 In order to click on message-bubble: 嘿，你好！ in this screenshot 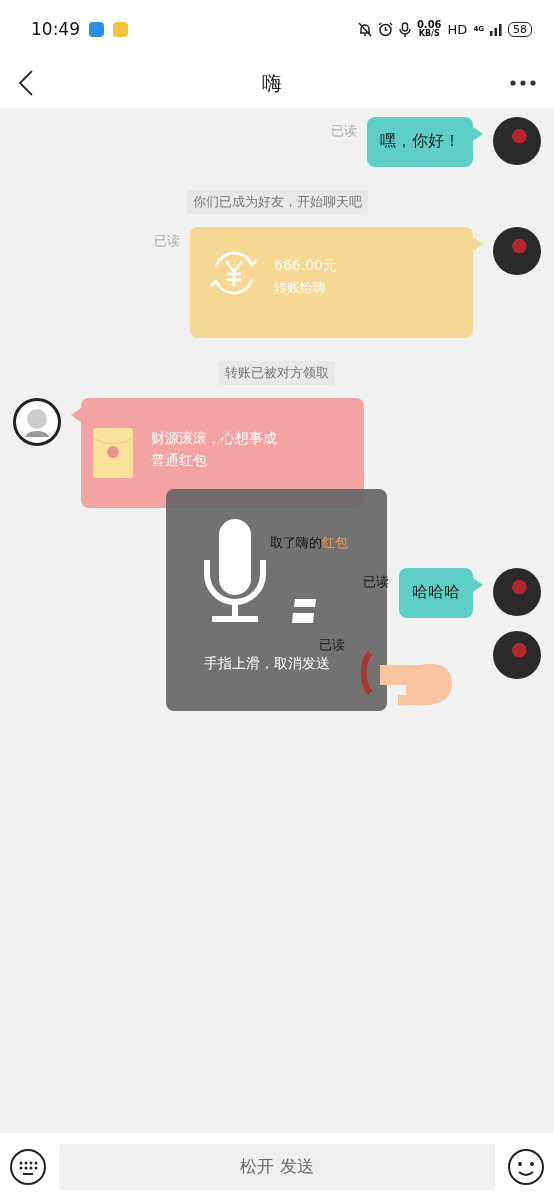, I will do `click(420, 142)`.